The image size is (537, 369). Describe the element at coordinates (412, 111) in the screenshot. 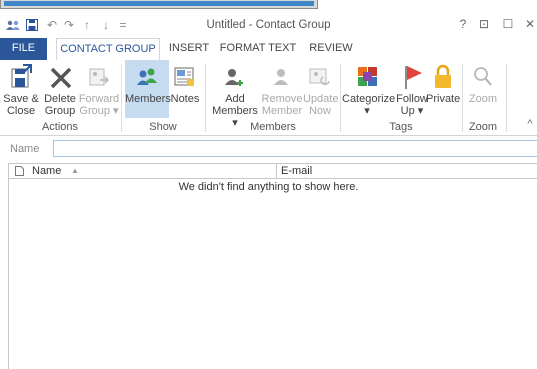

I see `follow-up-label-2: Up ▾` at that location.